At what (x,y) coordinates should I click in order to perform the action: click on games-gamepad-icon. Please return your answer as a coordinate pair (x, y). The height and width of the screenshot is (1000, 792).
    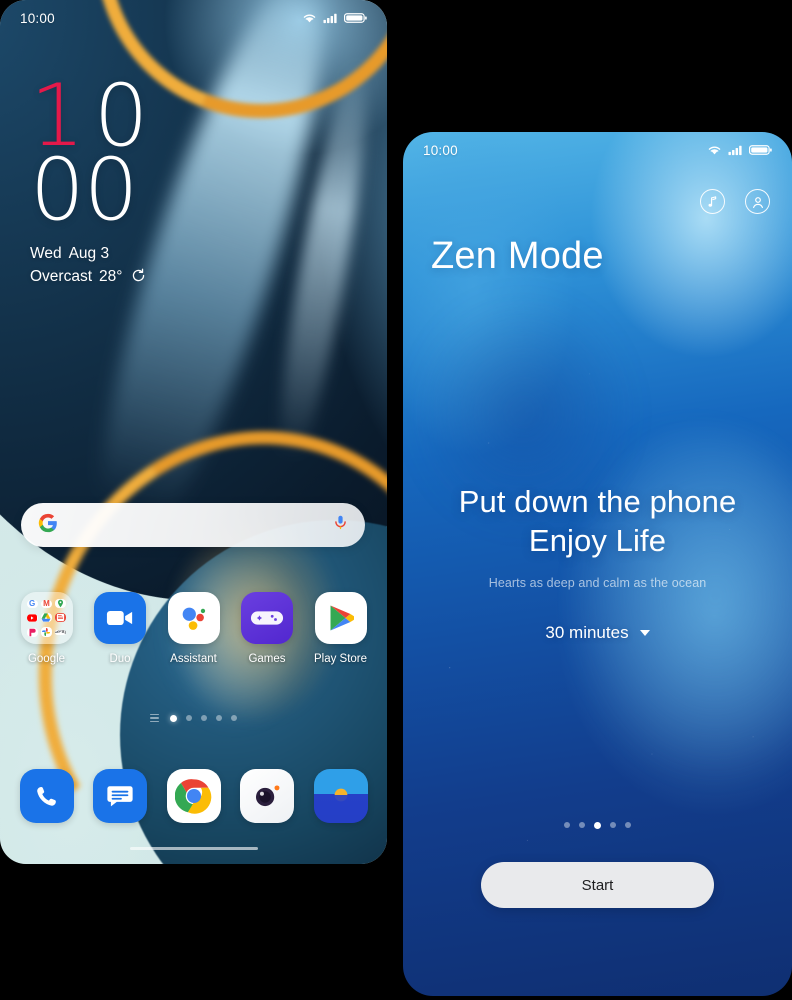
    Looking at the image, I should click on (267, 618).